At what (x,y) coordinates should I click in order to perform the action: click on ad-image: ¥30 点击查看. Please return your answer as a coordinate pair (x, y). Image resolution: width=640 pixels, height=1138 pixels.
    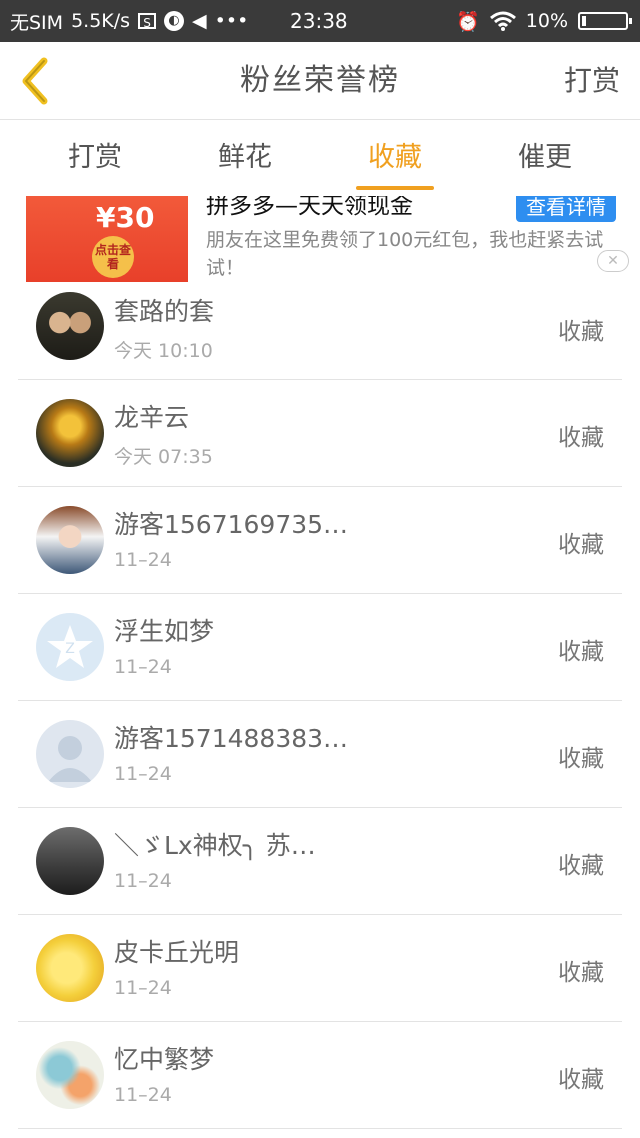
    Looking at the image, I should click on (107, 239).